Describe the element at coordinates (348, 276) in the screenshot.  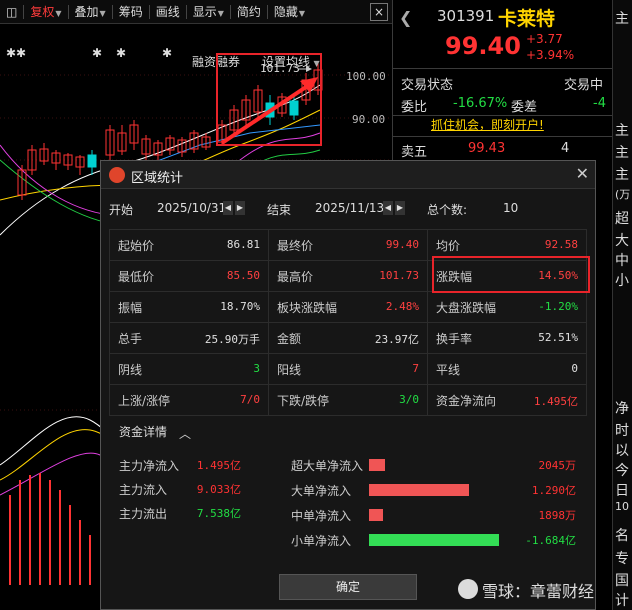
I see `stats-cell: 最高价 101.73` at that location.